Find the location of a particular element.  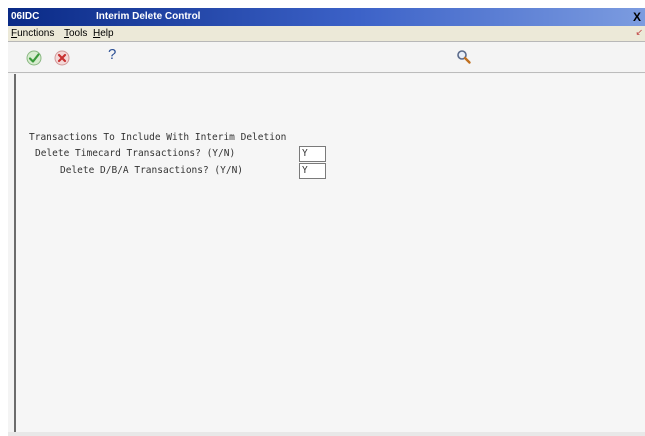

menu-functions: Functions is located at coordinates (32, 33).